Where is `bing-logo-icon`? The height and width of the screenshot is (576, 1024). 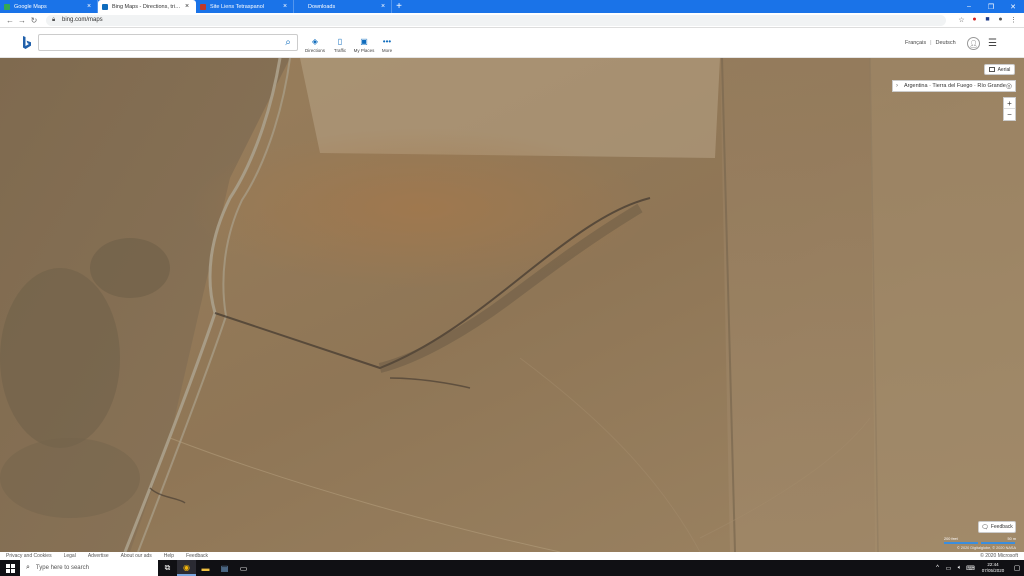 bing-logo-icon is located at coordinates (27, 43).